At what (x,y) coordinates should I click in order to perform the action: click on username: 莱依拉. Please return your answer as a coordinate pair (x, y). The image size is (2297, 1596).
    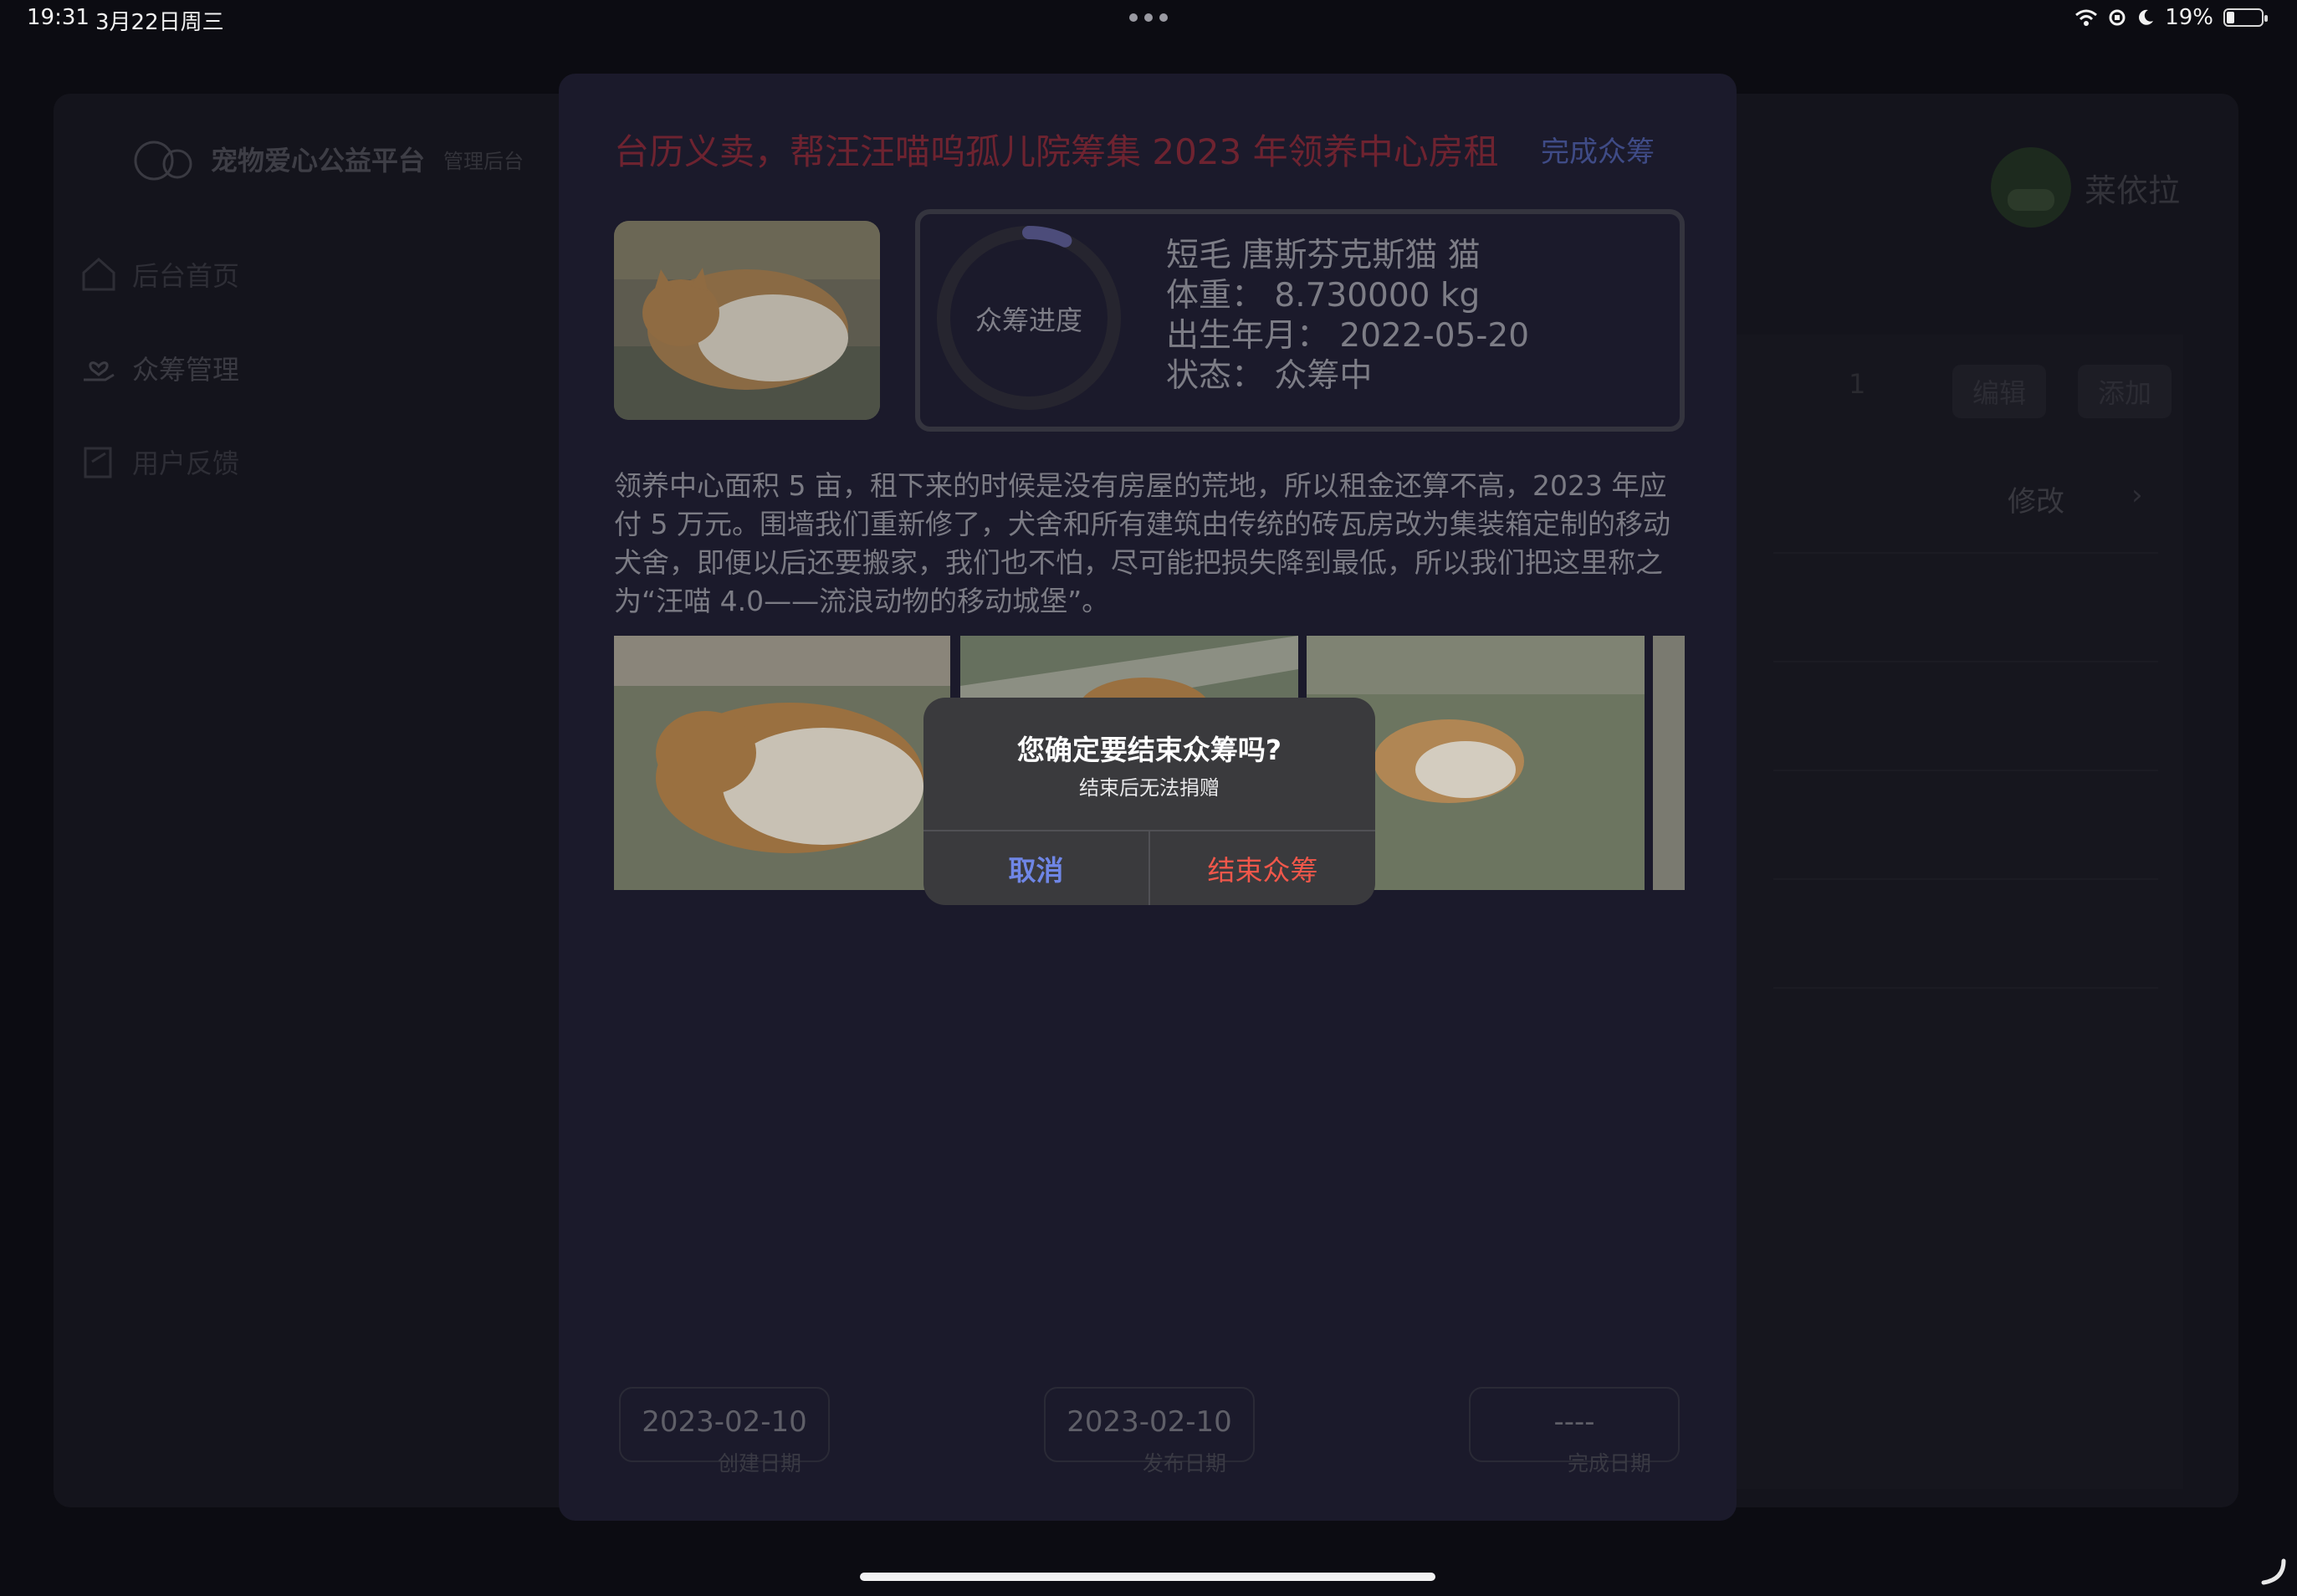
    Looking at the image, I should click on (2133, 190).